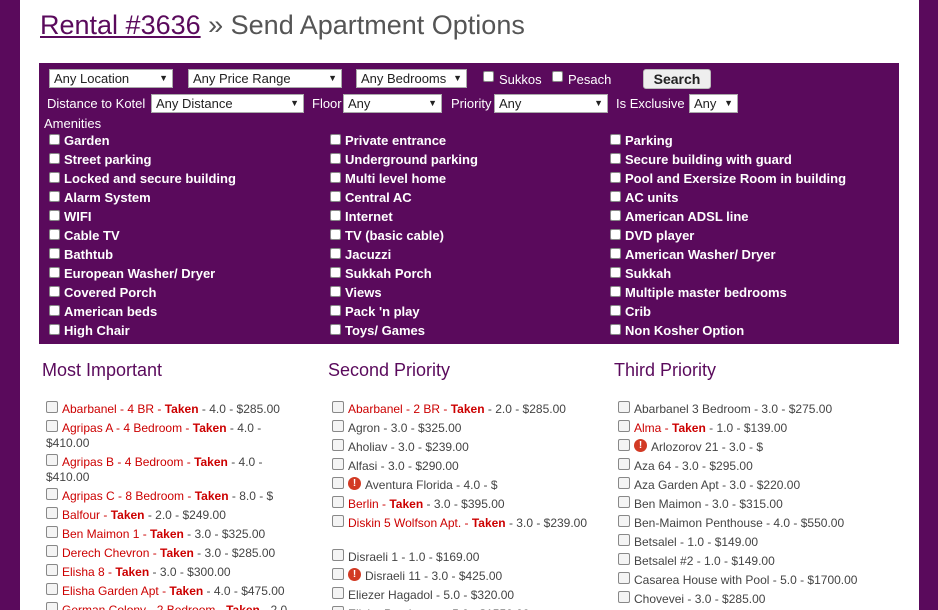  Describe the element at coordinates (411, 78) in the screenshot. I see `bedrooms-select: Any Bedrooms ▼` at that location.